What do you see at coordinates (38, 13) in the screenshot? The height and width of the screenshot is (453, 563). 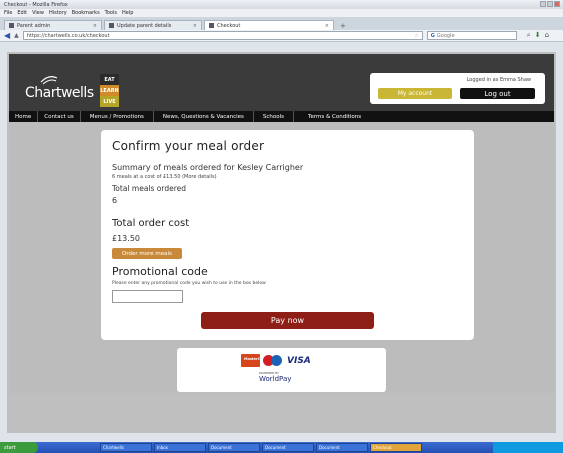 I see `menu-view: View` at bounding box center [38, 13].